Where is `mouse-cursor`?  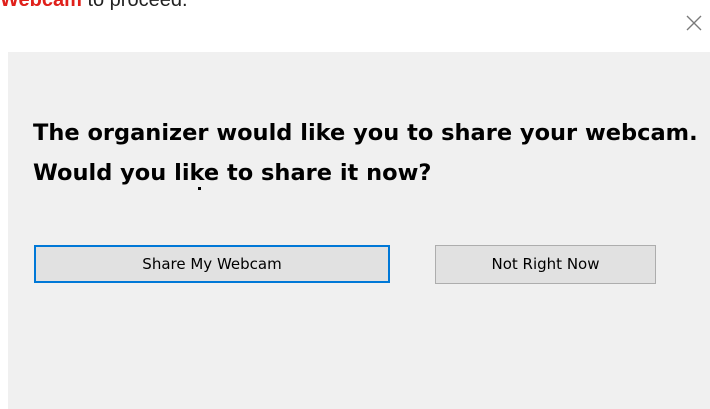
mouse-cursor is located at coordinates (199, 188).